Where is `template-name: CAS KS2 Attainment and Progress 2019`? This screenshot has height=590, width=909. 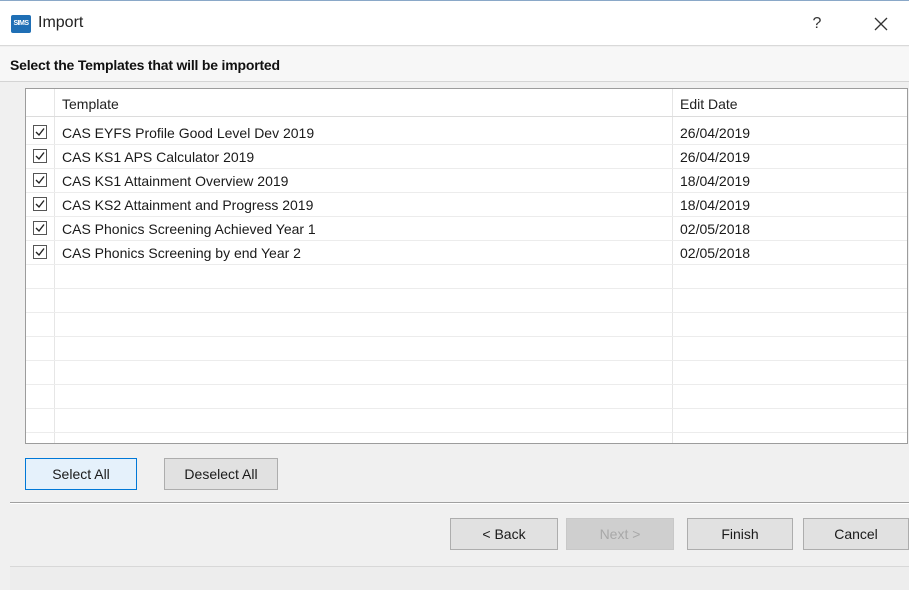 template-name: CAS KS2 Attainment and Progress 2019 is located at coordinates (188, 205).